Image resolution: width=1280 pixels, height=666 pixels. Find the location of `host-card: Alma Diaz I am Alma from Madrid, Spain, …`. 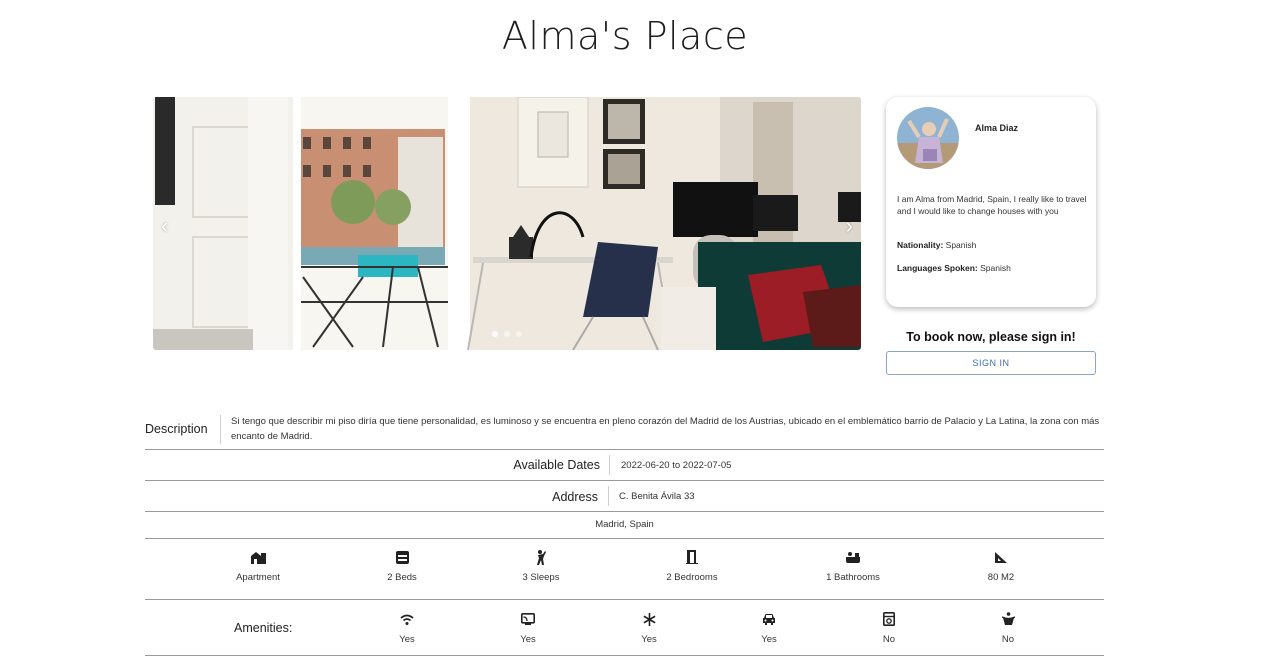

host-card: Alma Diaz I am Alma from Madrid, Spain, … is located at coordinates (991, 202).